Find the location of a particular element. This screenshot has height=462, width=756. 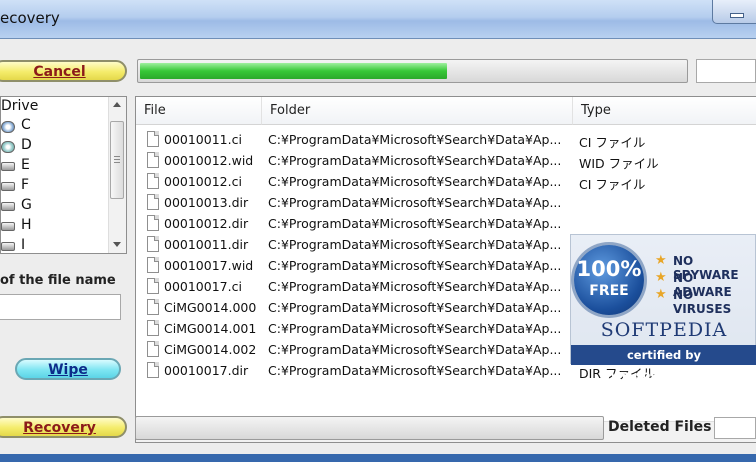

wipe-button: Wipe is located at coordinates (68, 369).